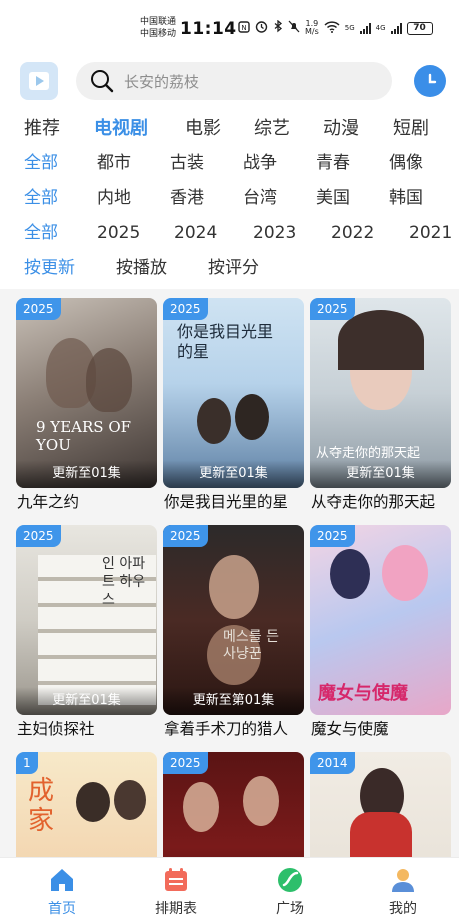 This screenshot has height=921, width=459. Describe the element at coordinates (187, 163) in the screenshot. I see `filter-genre-item: 古装` at that location.